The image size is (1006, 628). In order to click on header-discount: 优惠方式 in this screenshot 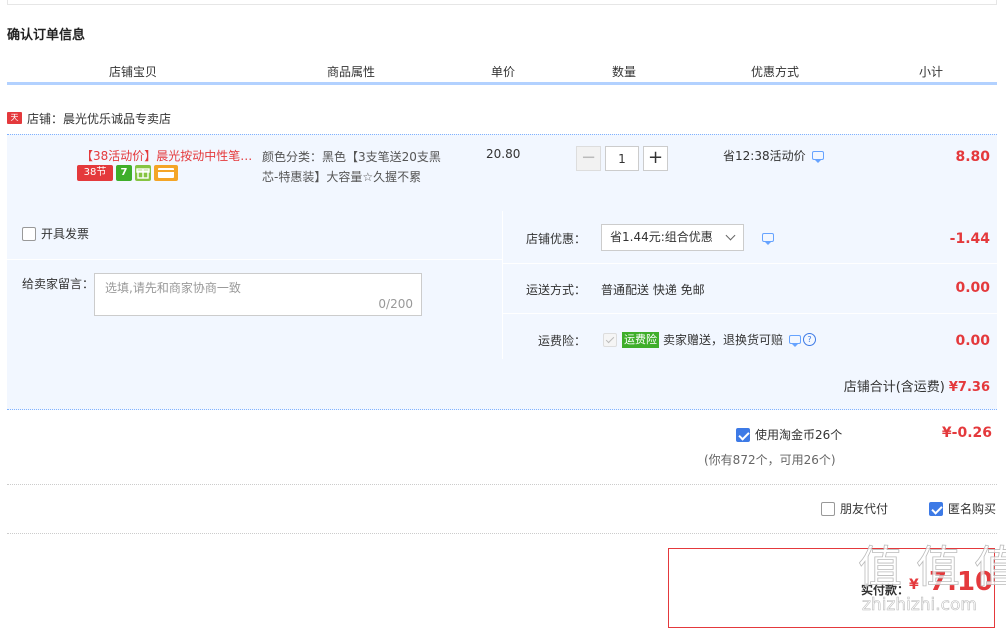, I will do `click(775, 72)`.